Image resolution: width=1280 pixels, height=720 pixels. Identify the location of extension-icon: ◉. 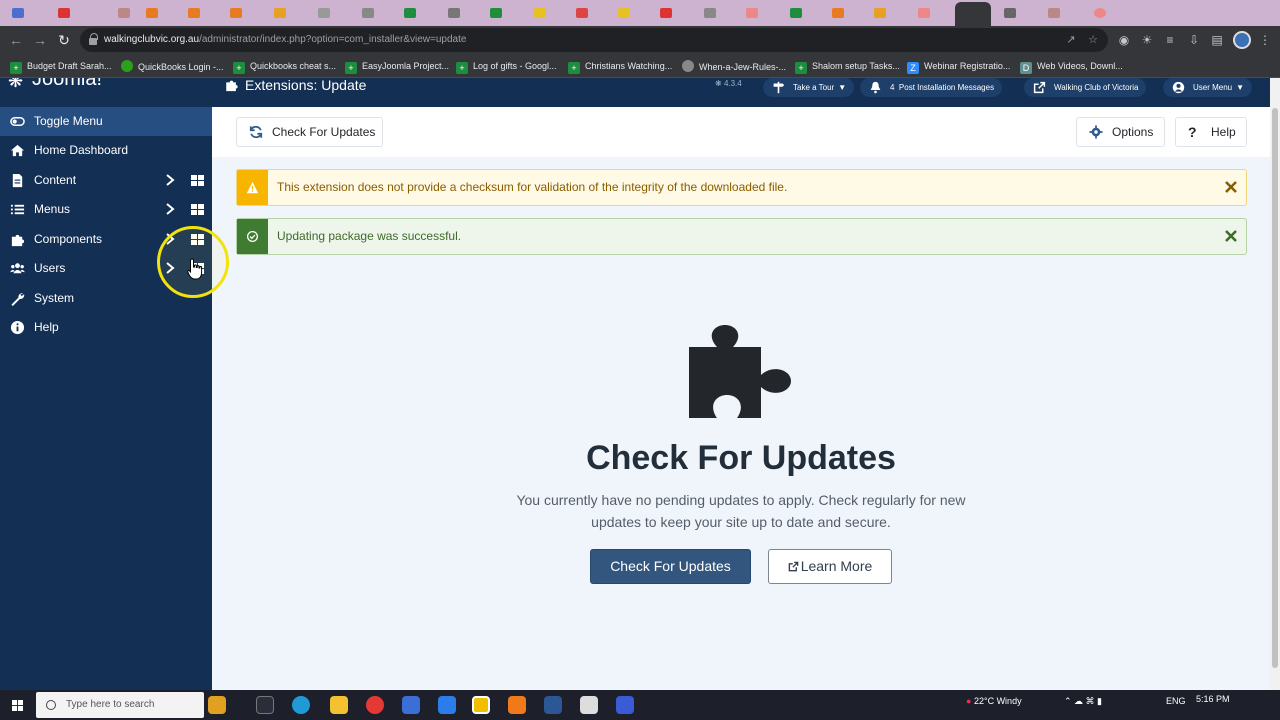
(1124, 40).